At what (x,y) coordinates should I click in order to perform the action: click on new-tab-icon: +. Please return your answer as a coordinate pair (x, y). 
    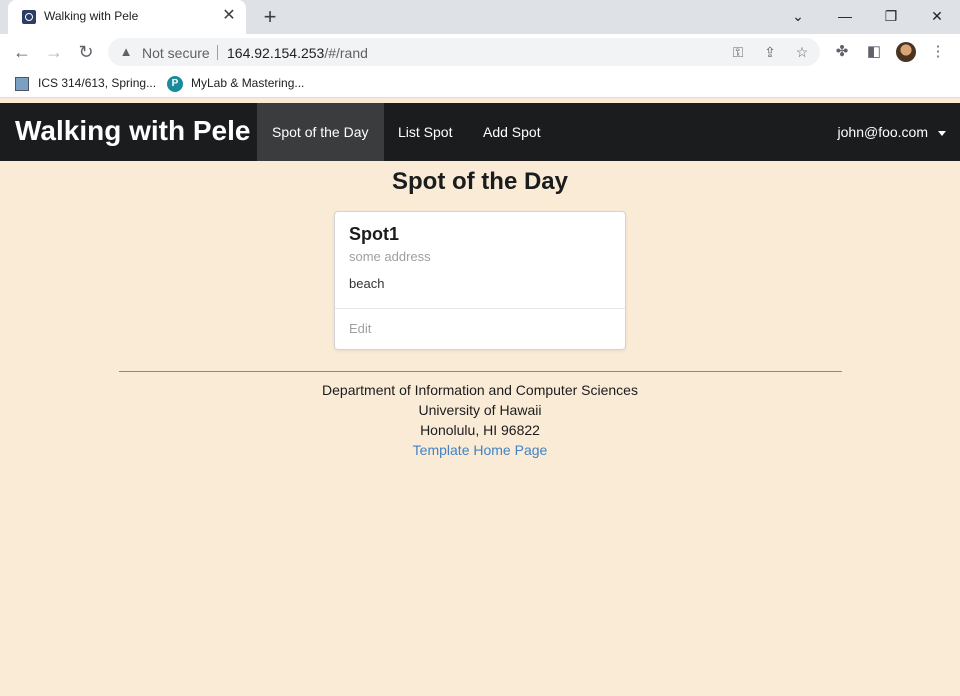
    Looking at the image, I should click on (270, 17).